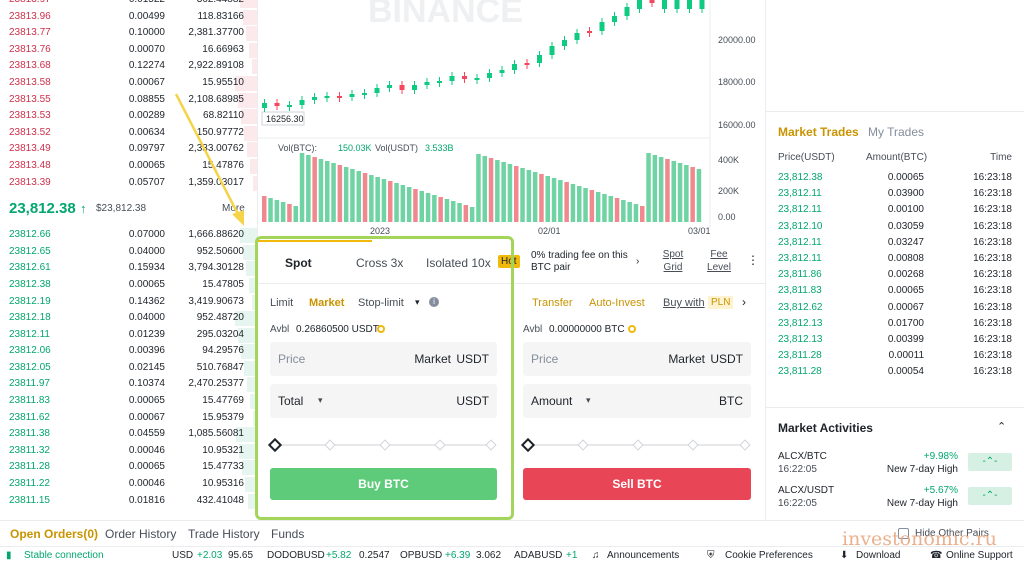  Describe the element at coordinates (326, 303) in the screenshot. I see `order-type-market: Market` at that location.